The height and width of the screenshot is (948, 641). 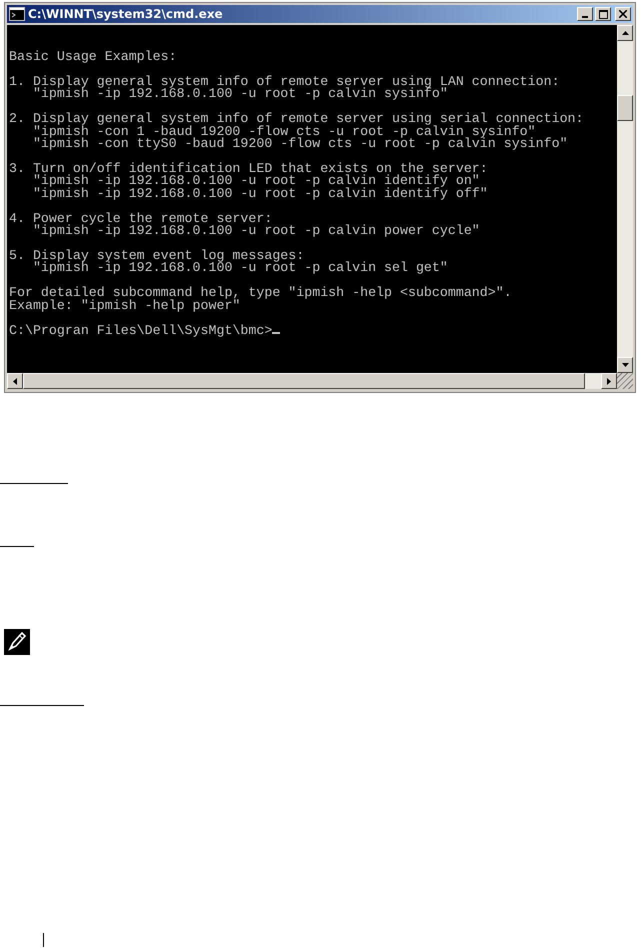 What do you see at coordinates (625, 108) in the screenshot?
I see `scroll-thumb` at bounding box center [625, 108].